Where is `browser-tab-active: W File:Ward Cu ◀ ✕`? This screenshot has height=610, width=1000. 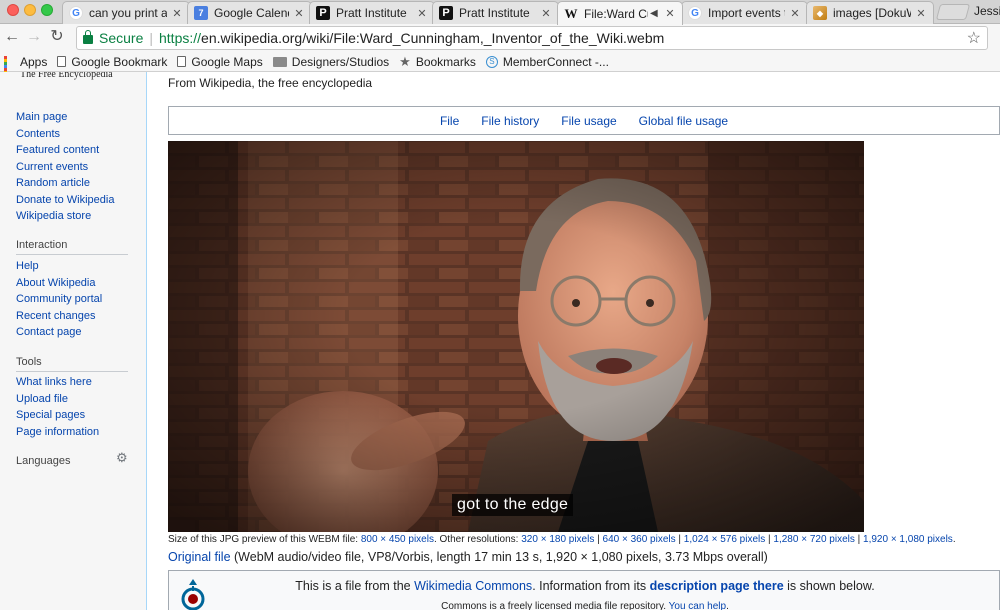 browser-tab-active: W File:Ward Cu ◀ ✕ is located at coordinates (620, 13).